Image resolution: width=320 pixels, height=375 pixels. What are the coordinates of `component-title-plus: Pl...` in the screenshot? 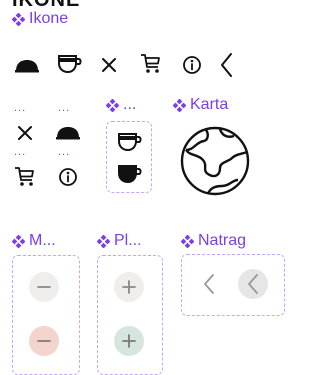 It's located at (119, 241).